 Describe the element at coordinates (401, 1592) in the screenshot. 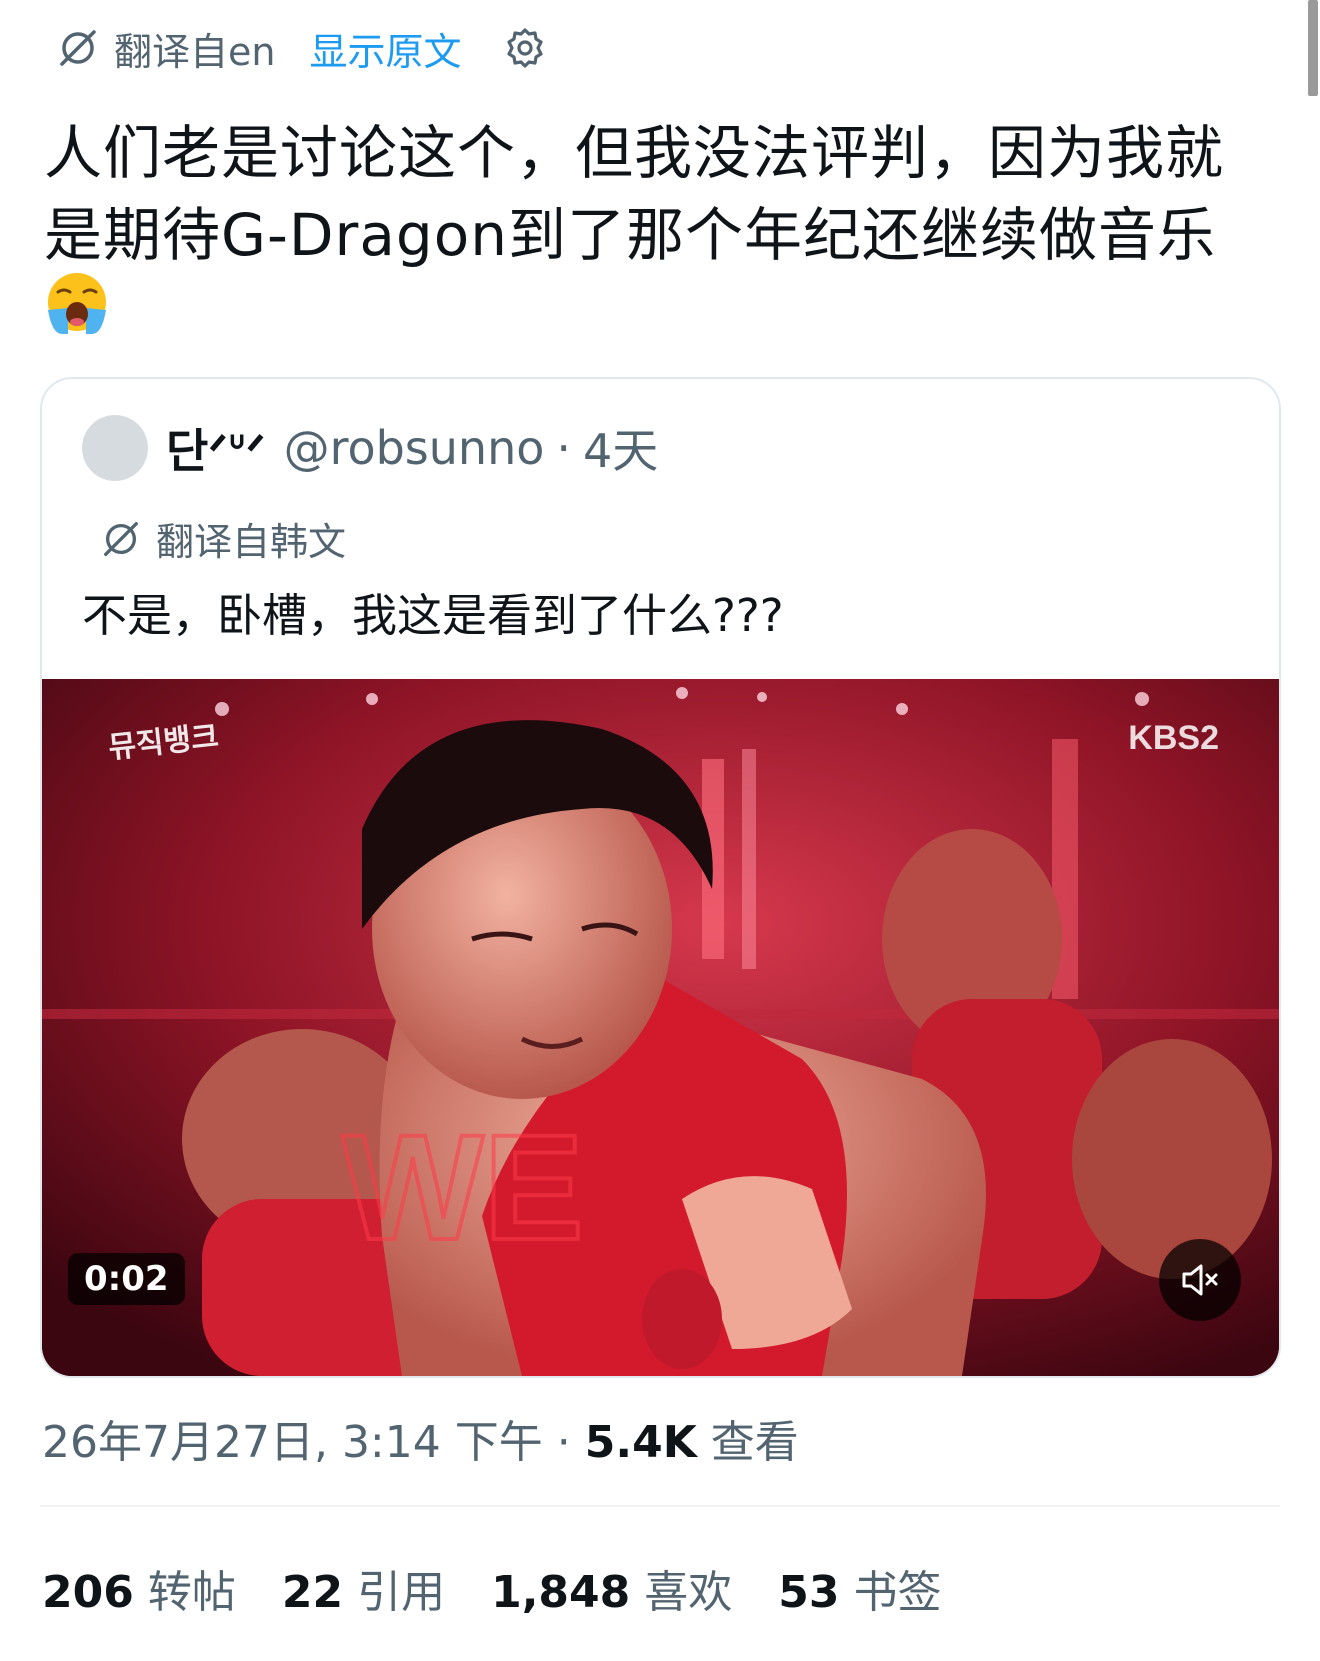

I see `stat-label: 引用` at that location.